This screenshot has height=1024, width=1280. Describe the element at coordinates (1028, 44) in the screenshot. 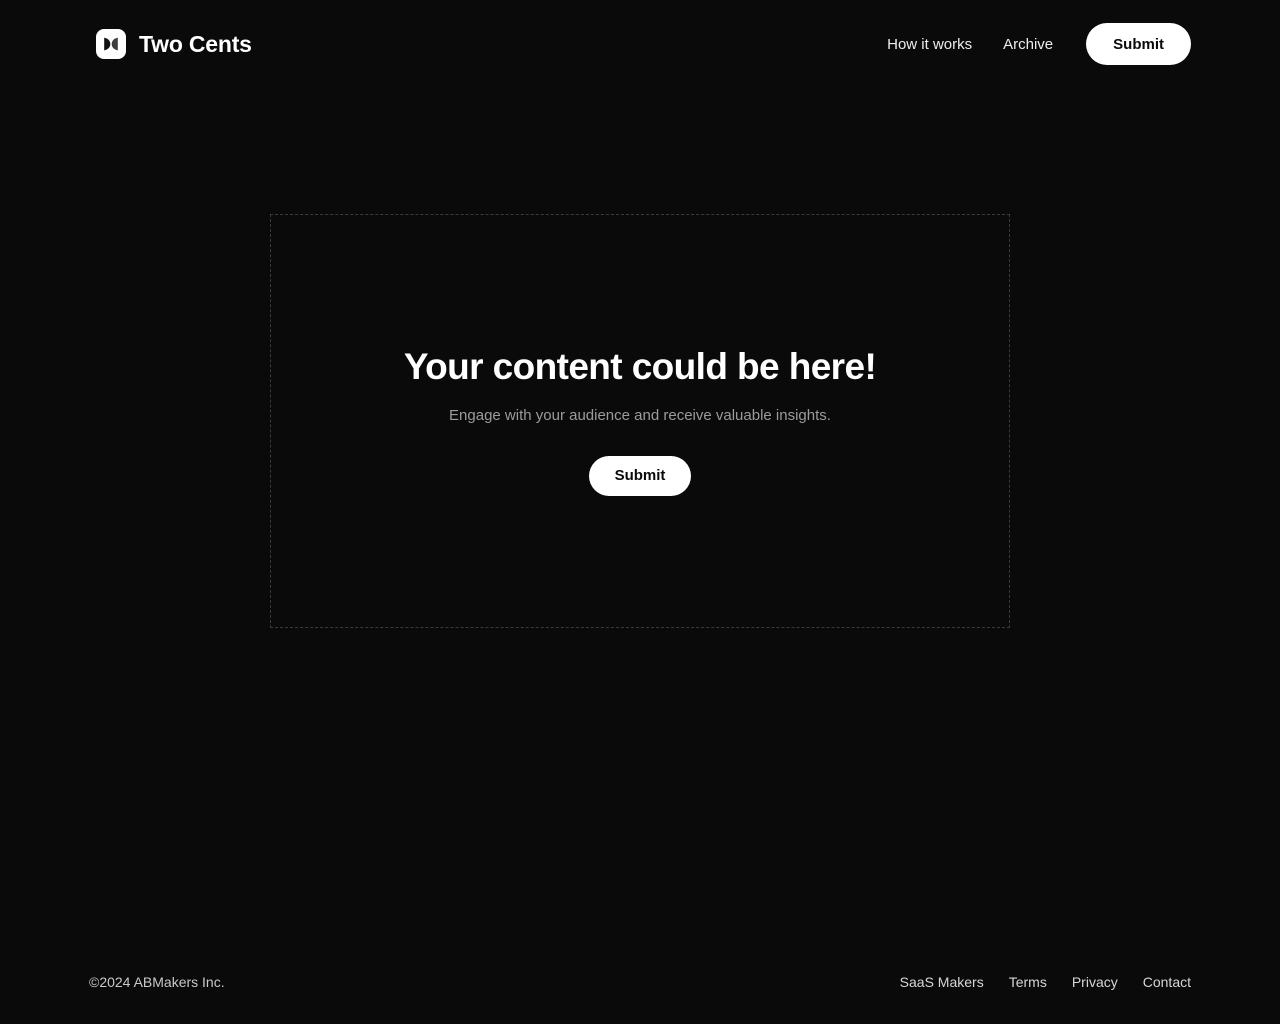

I see `nav-item-archive: Archive` at that location.